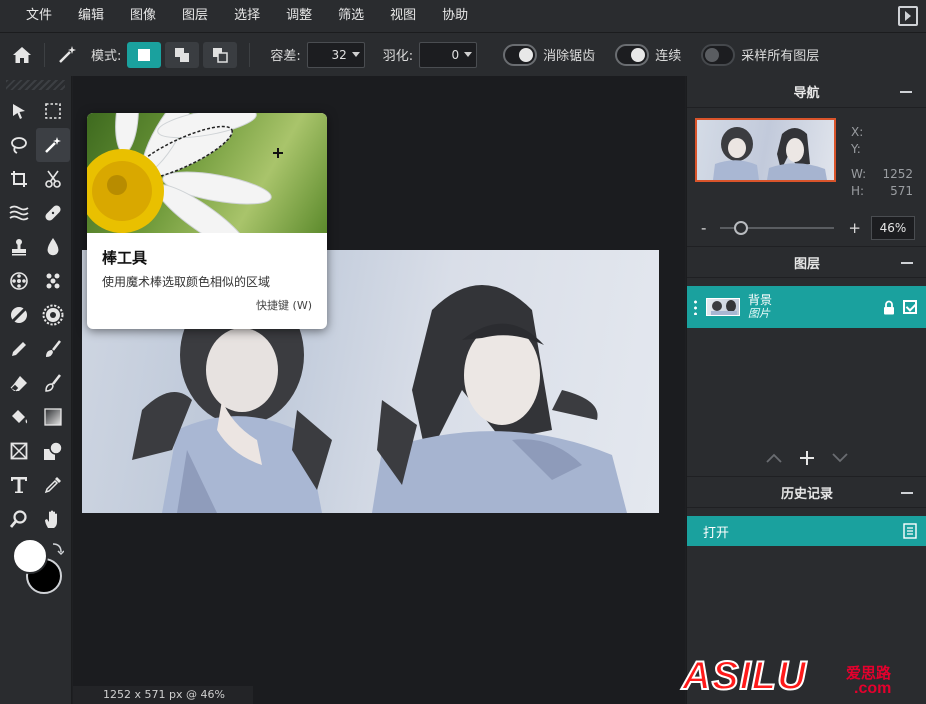  I want to click on menu-layer: 图层, so click(194, 16).